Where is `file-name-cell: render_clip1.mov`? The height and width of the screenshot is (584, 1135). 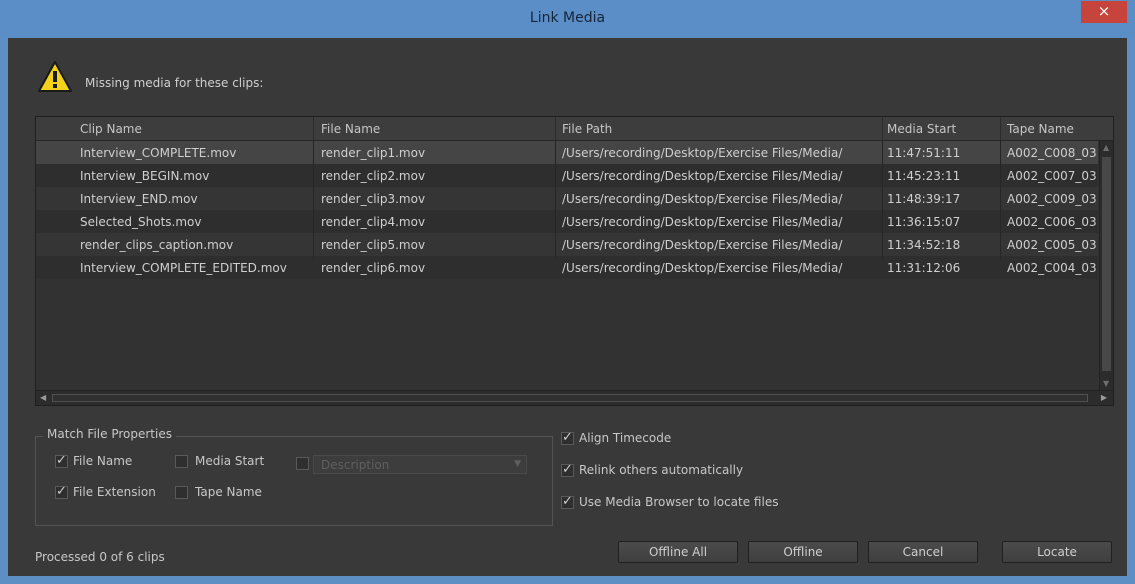
file-name-cell: render_clip1.mov is located at coordinates (373, 153).